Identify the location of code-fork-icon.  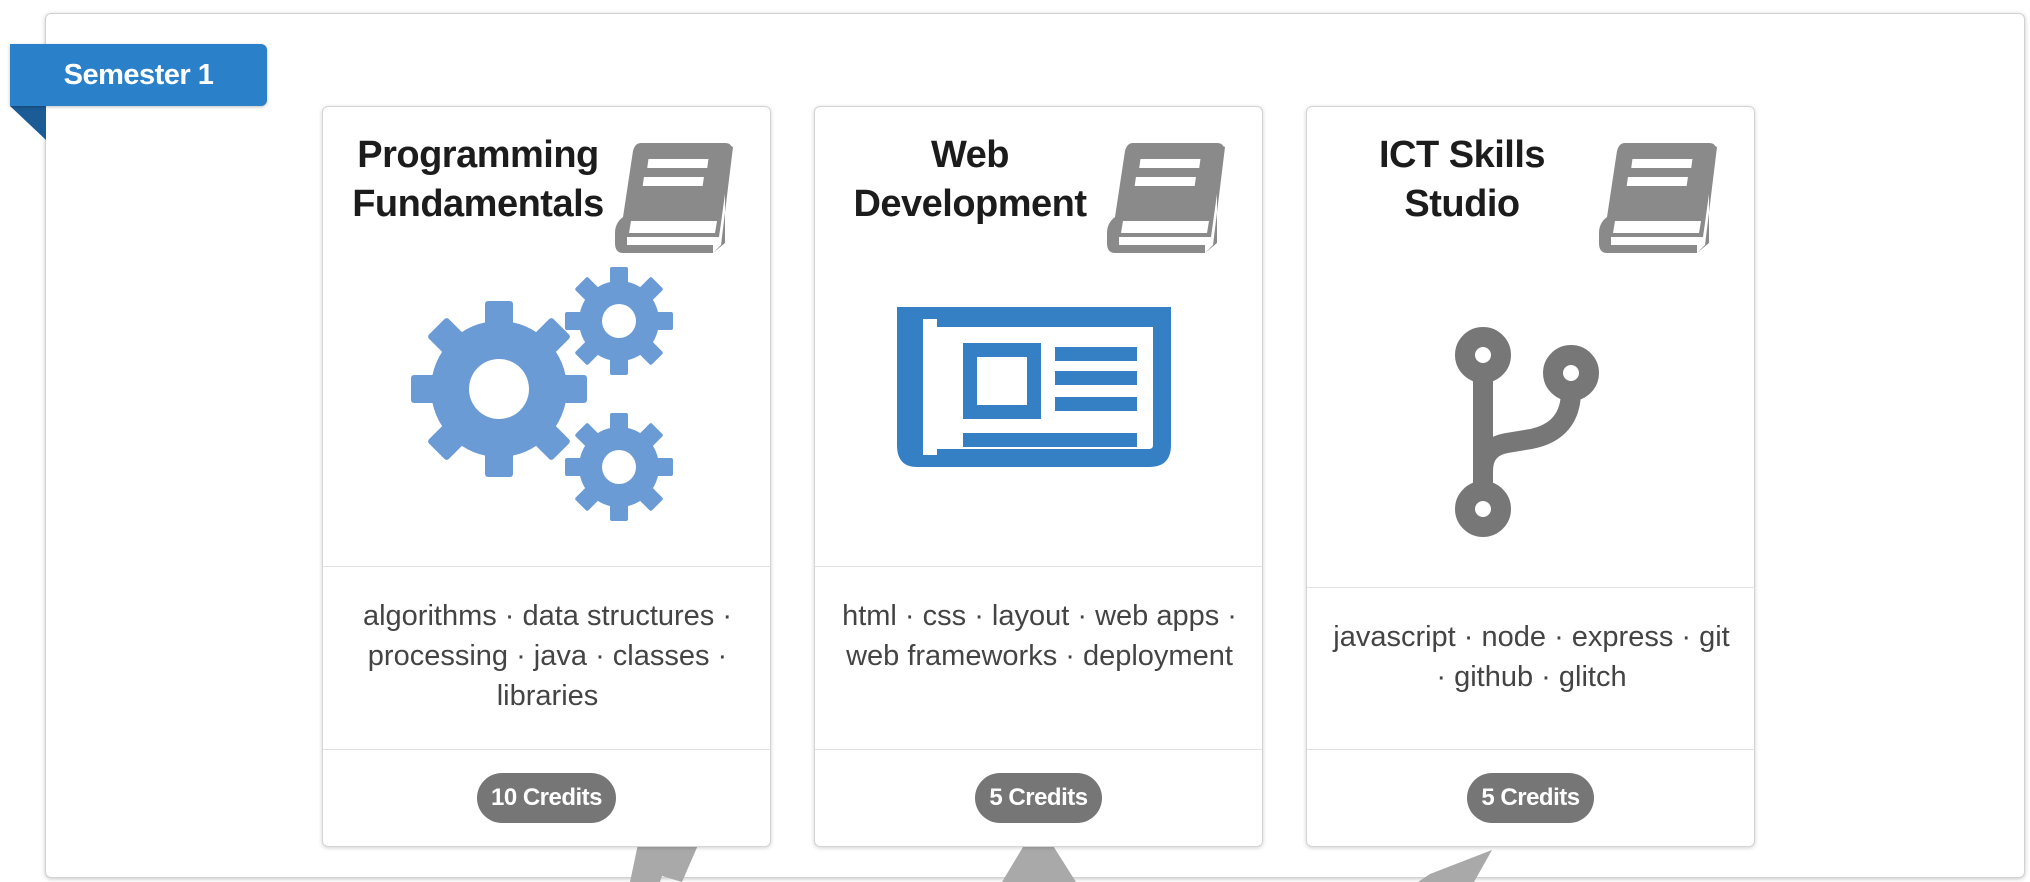
(1527, 432).